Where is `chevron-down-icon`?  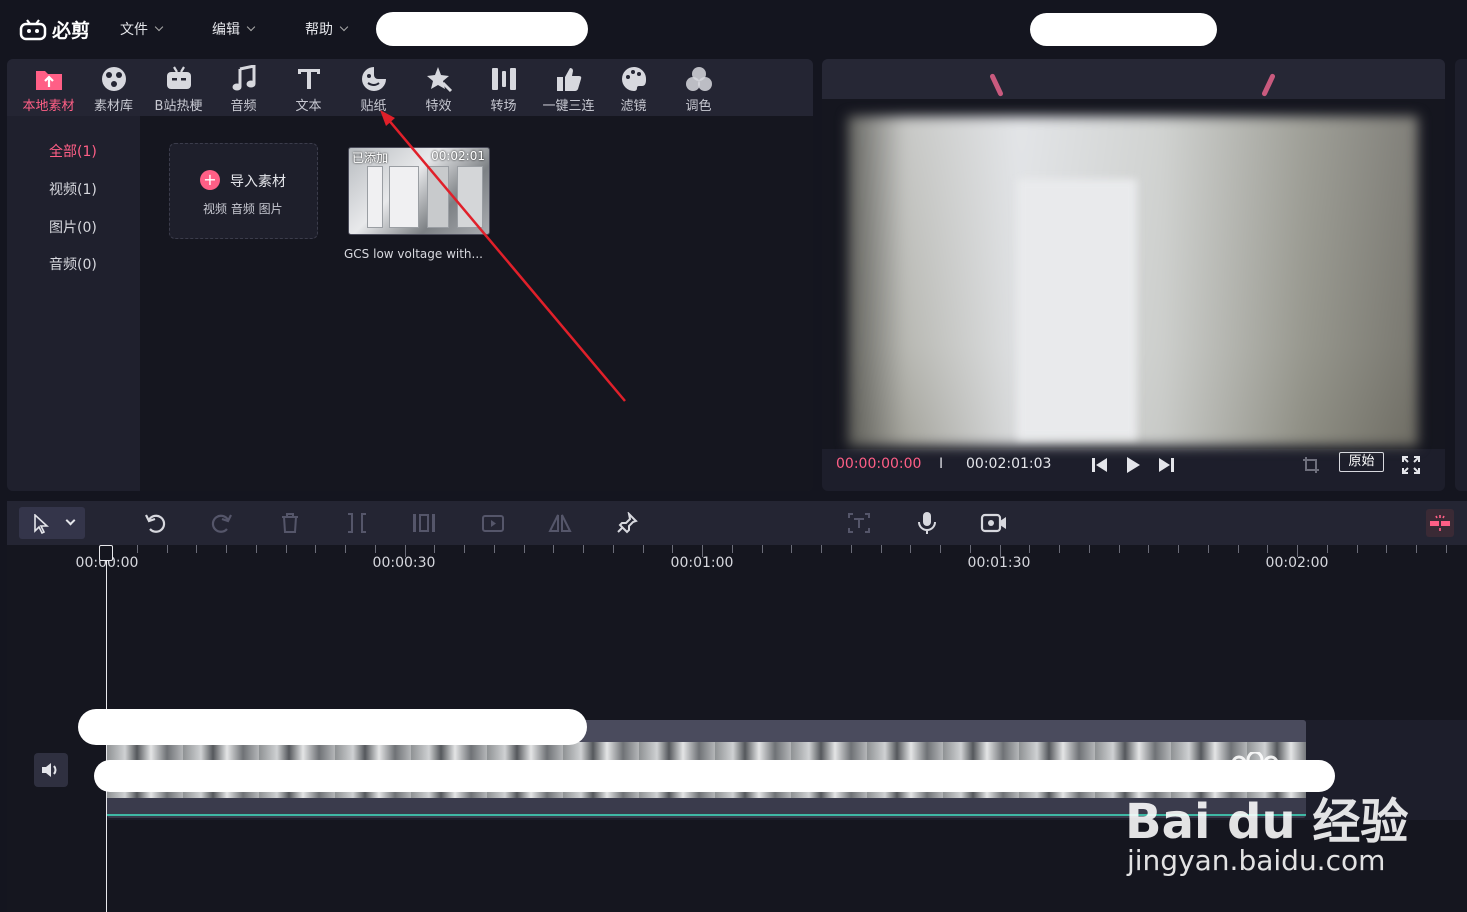
chevron-down-icon is located at coordinates (70, 520).